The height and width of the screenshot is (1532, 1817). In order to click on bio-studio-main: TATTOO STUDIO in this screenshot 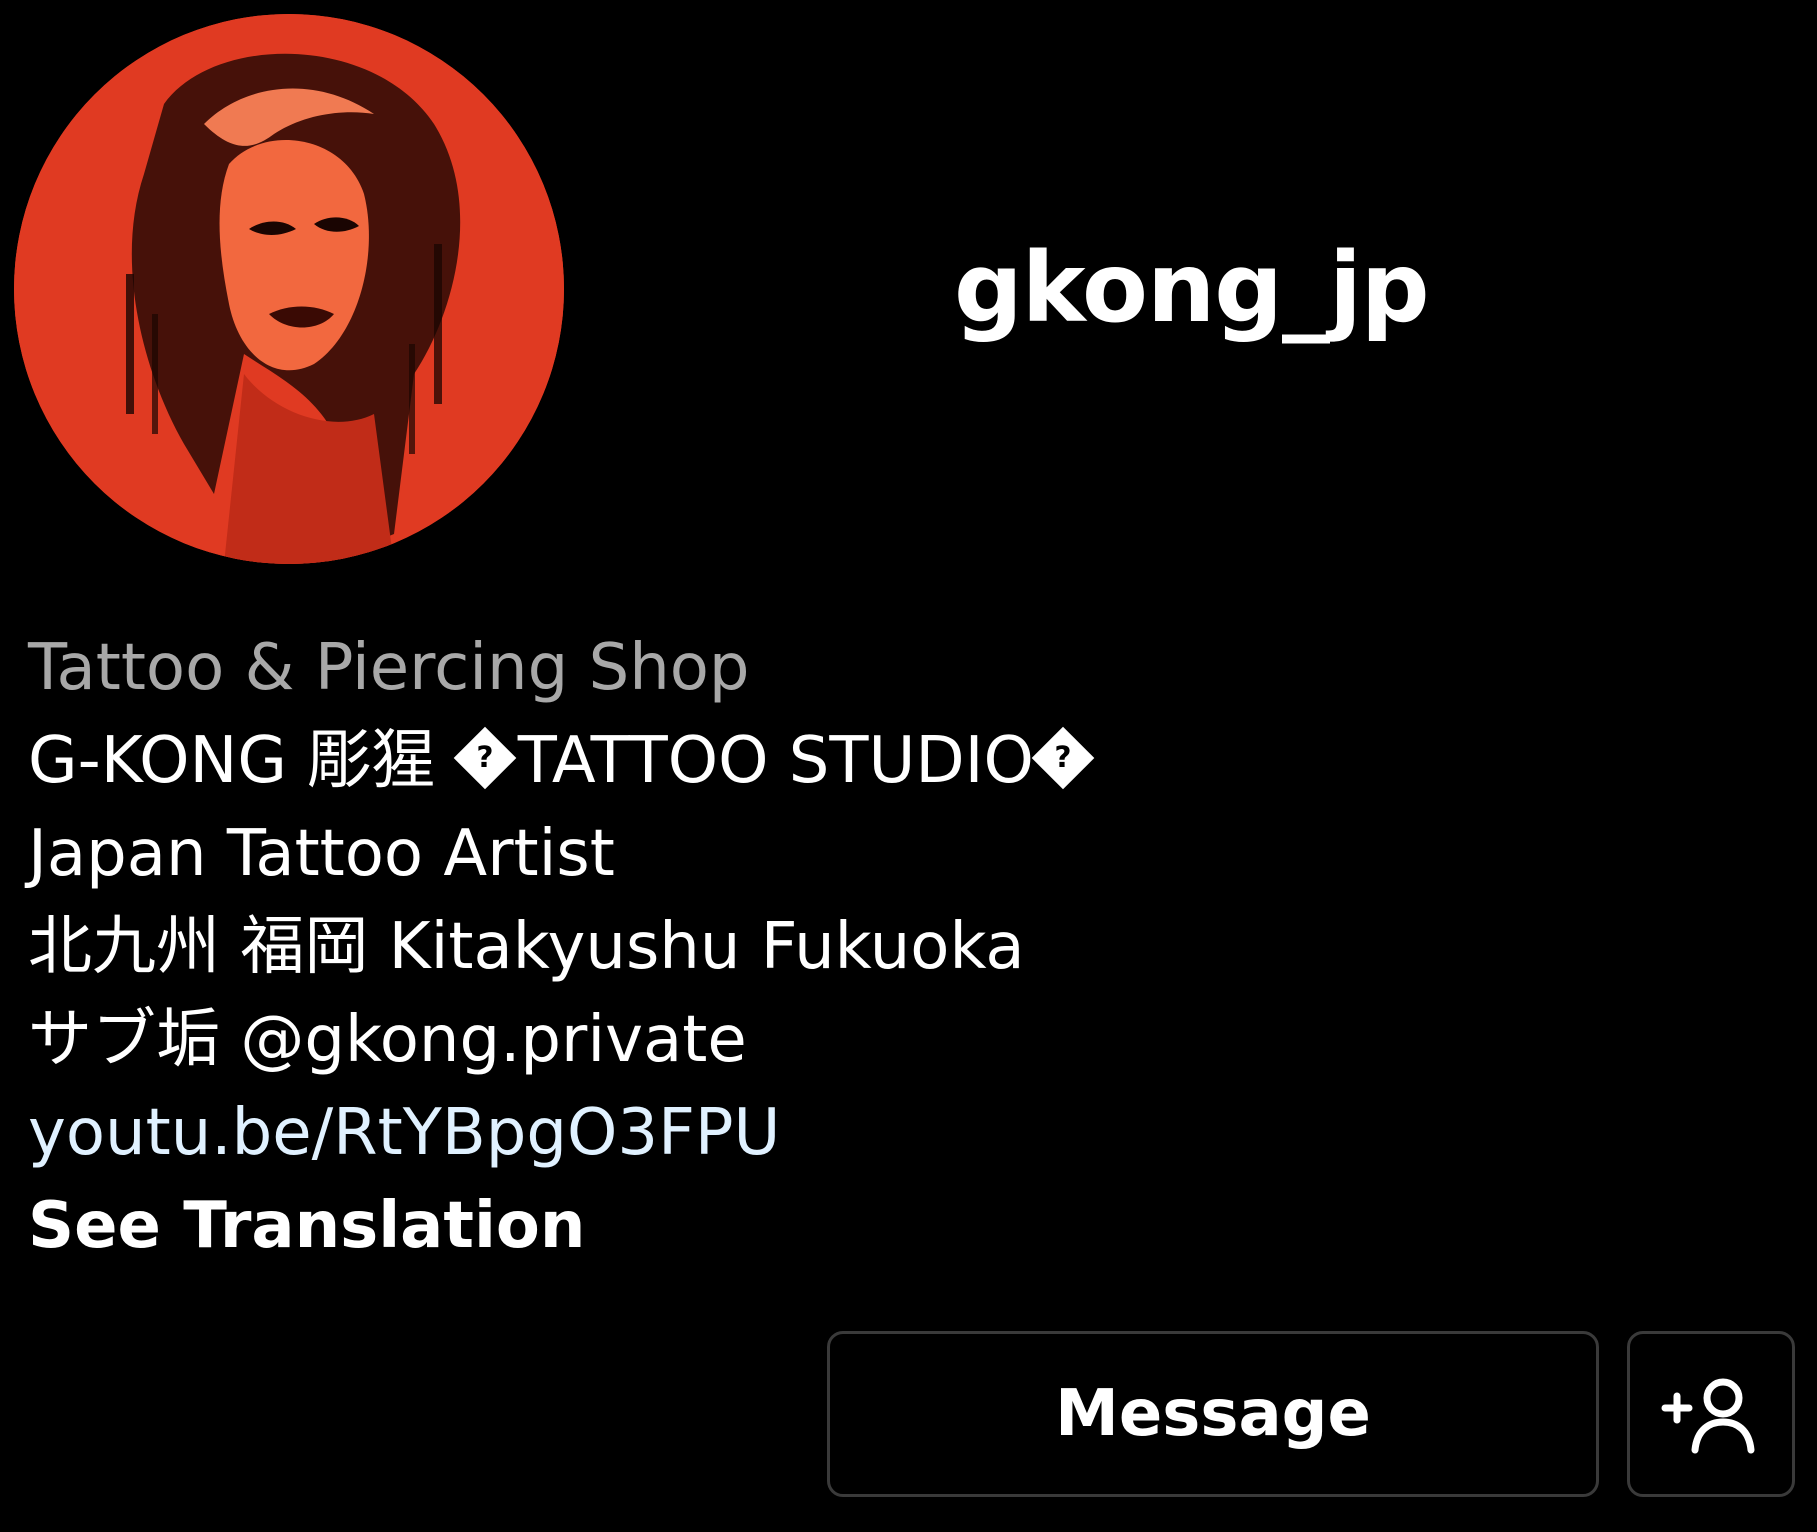, I will do `click(775, 761)`.